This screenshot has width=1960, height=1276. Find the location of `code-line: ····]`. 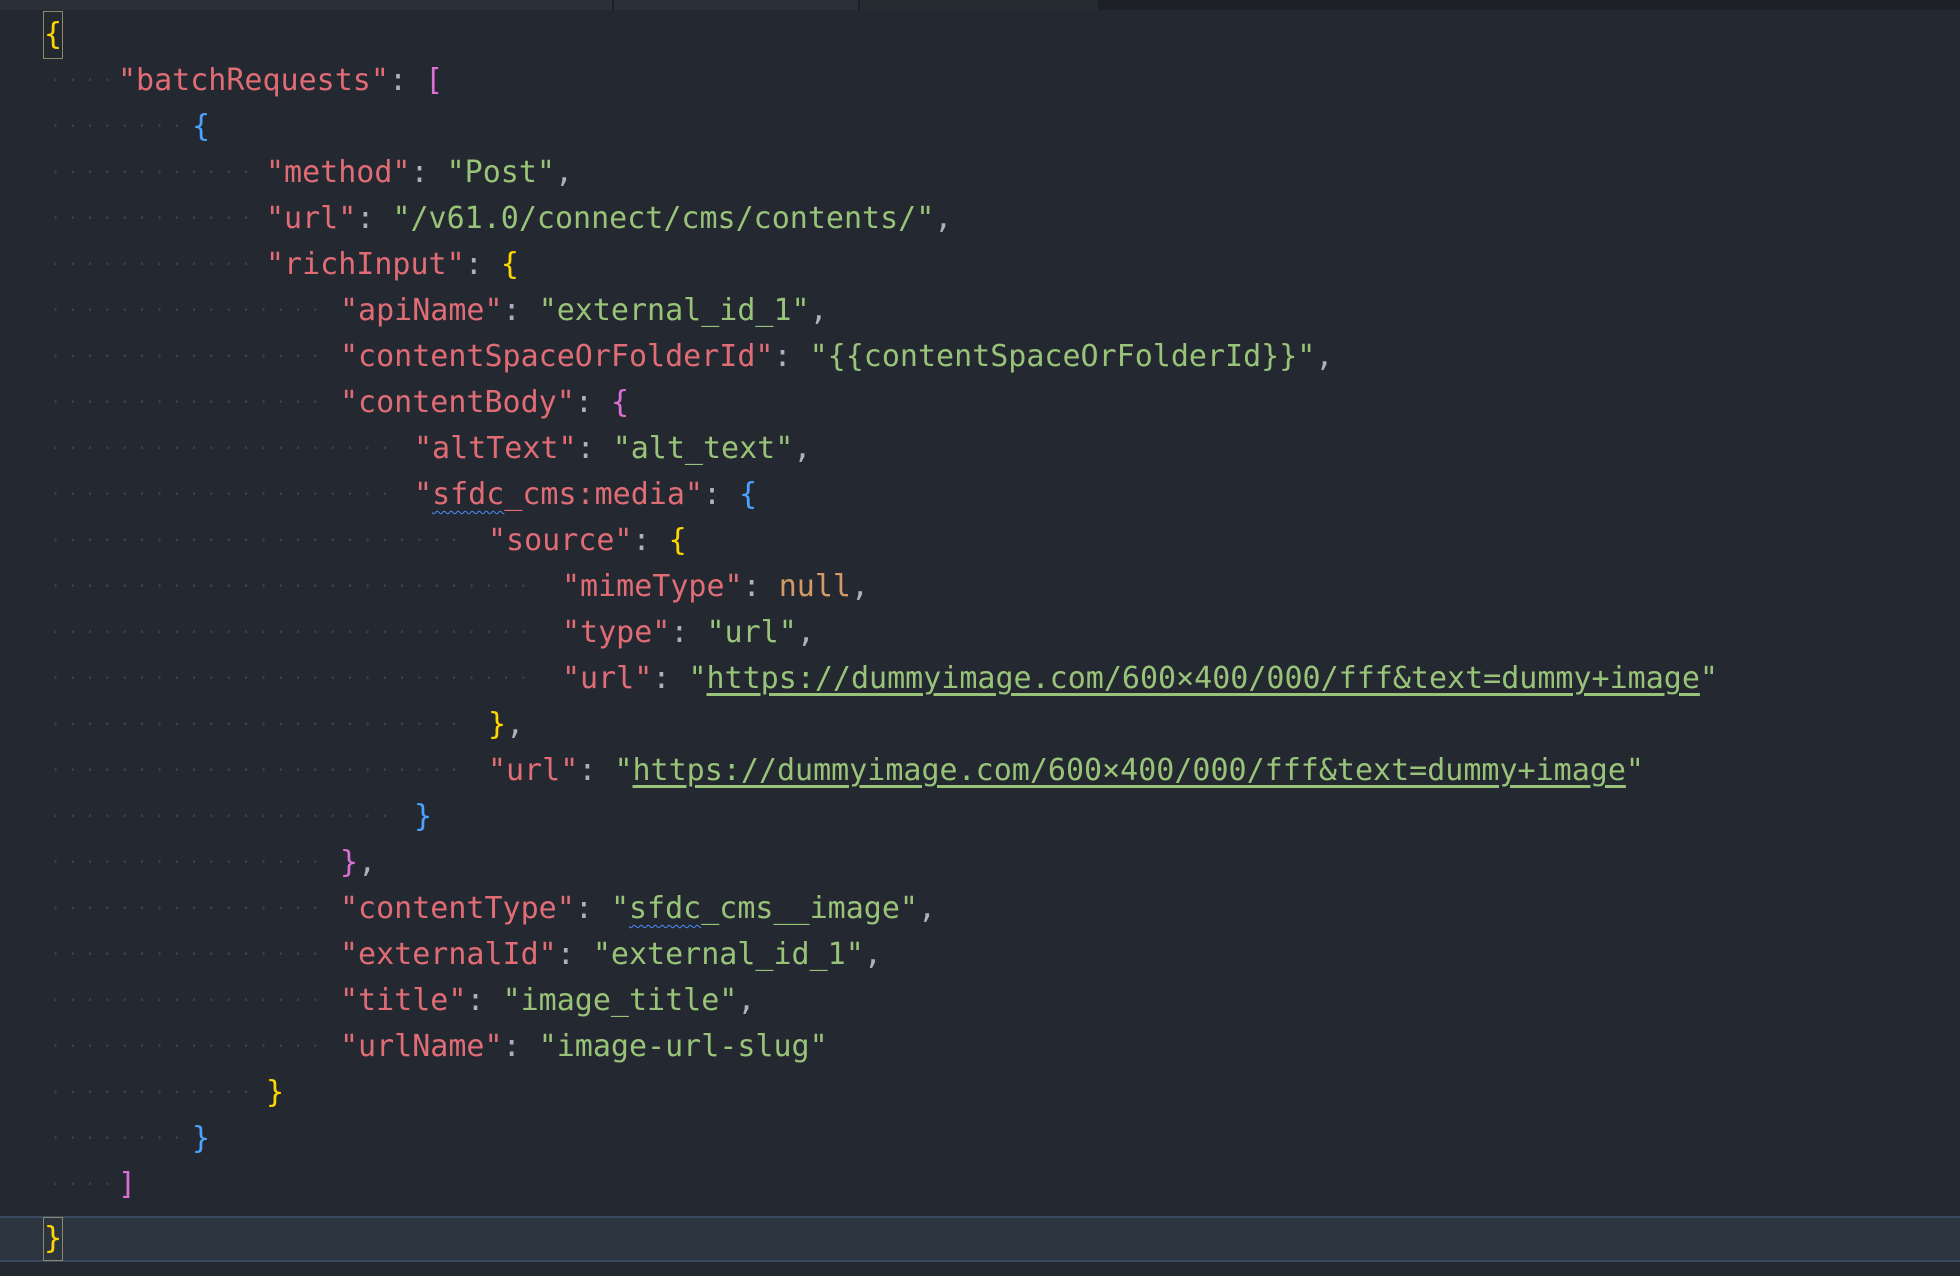

code-line: ····] is located at coordinates (980, 1185).